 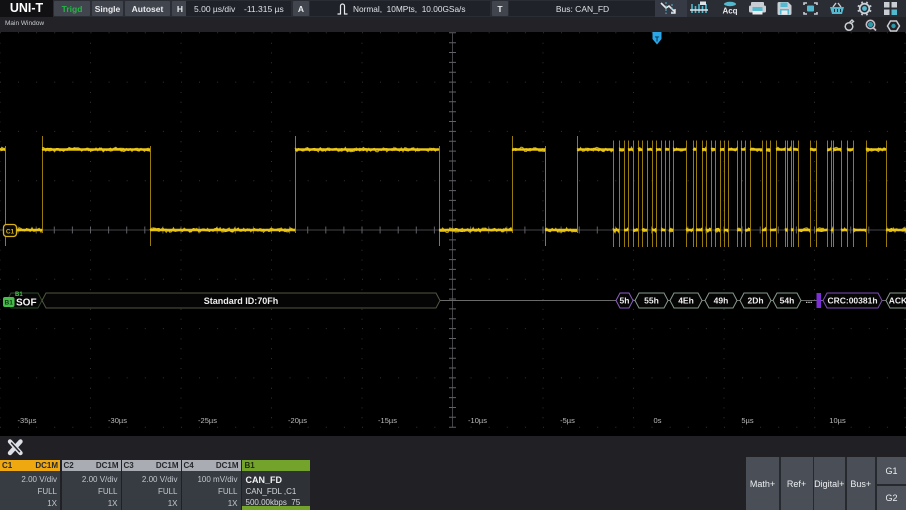 What do you see at coordinates (26, 303) in the screenshot?
I see `svg-text: SOF` at bounding box center [26, 303].